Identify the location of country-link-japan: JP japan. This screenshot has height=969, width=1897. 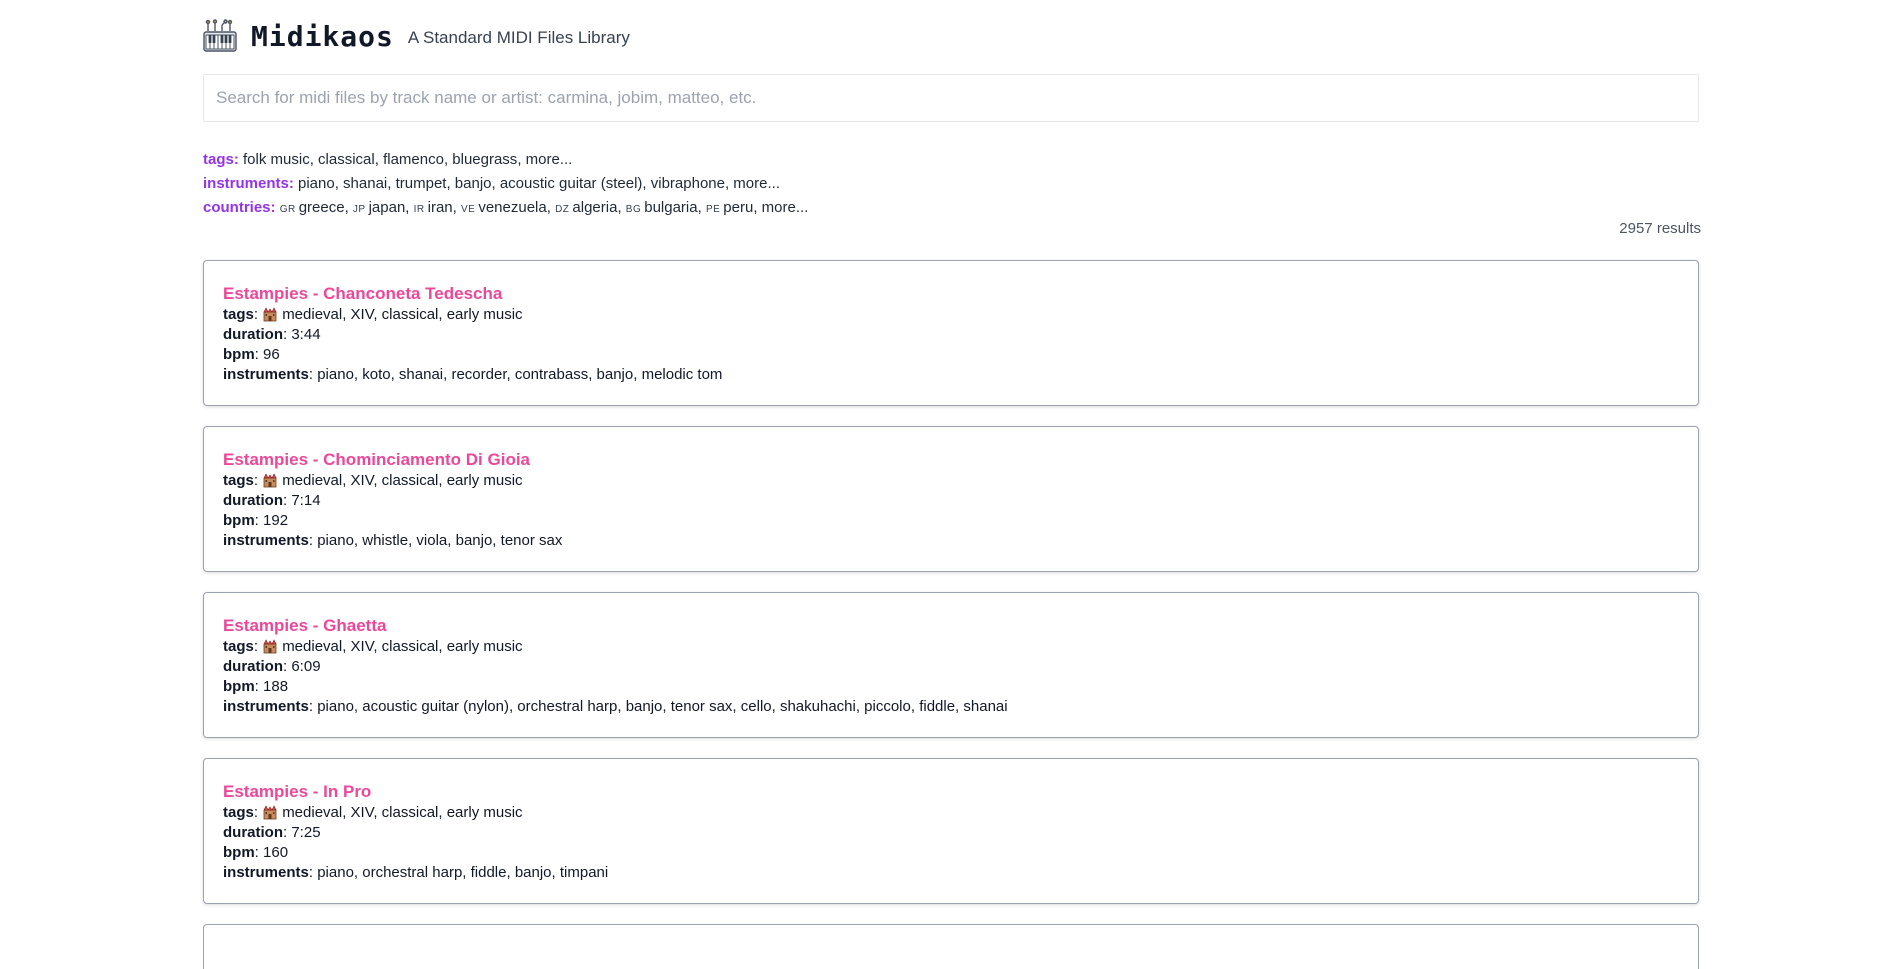
(379, 207).